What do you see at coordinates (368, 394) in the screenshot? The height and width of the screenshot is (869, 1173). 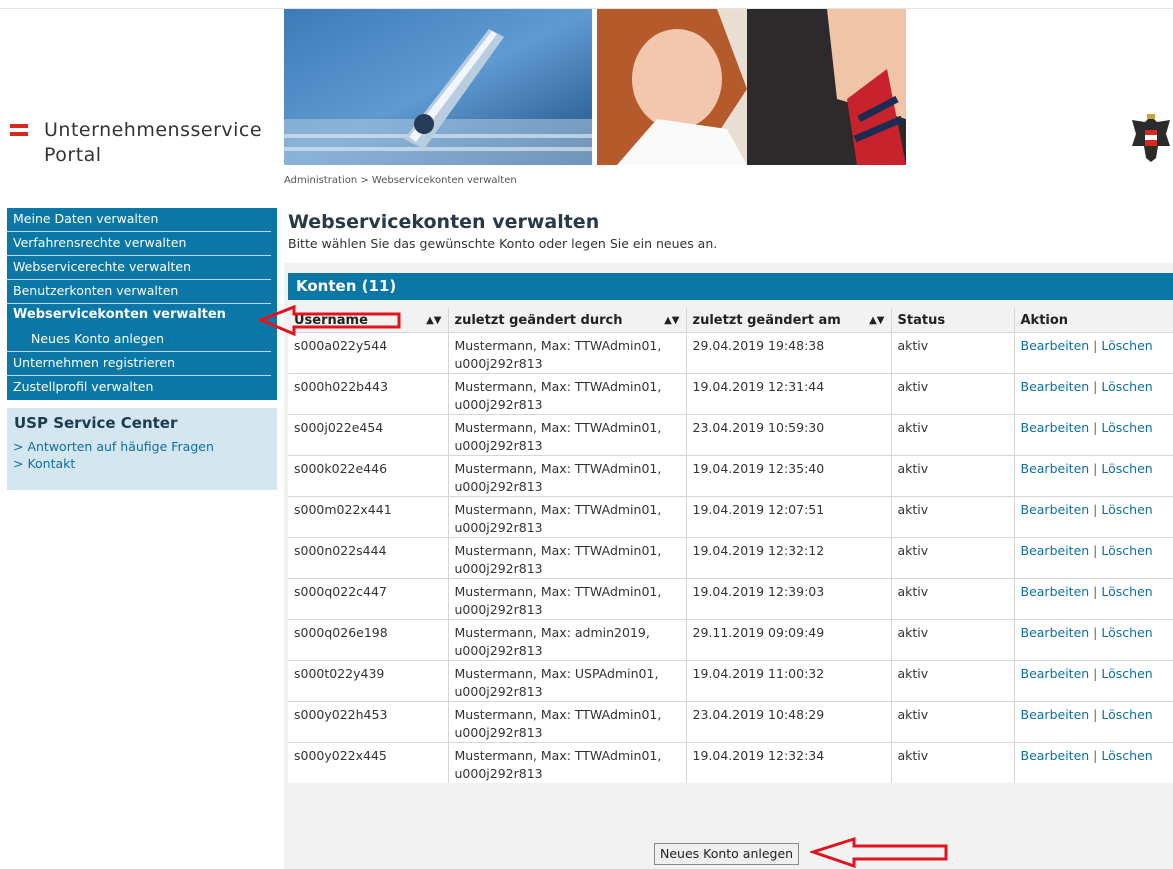 I see `username-cell: s000h022b443` at bounding box center [368, 394].